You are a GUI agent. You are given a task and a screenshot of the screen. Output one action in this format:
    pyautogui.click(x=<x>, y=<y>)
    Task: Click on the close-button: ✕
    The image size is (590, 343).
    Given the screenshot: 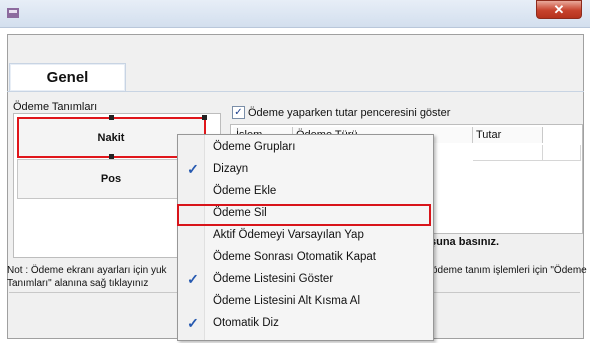 What is the action you would take?
    pyautogui.click(x=559, y=9)
    